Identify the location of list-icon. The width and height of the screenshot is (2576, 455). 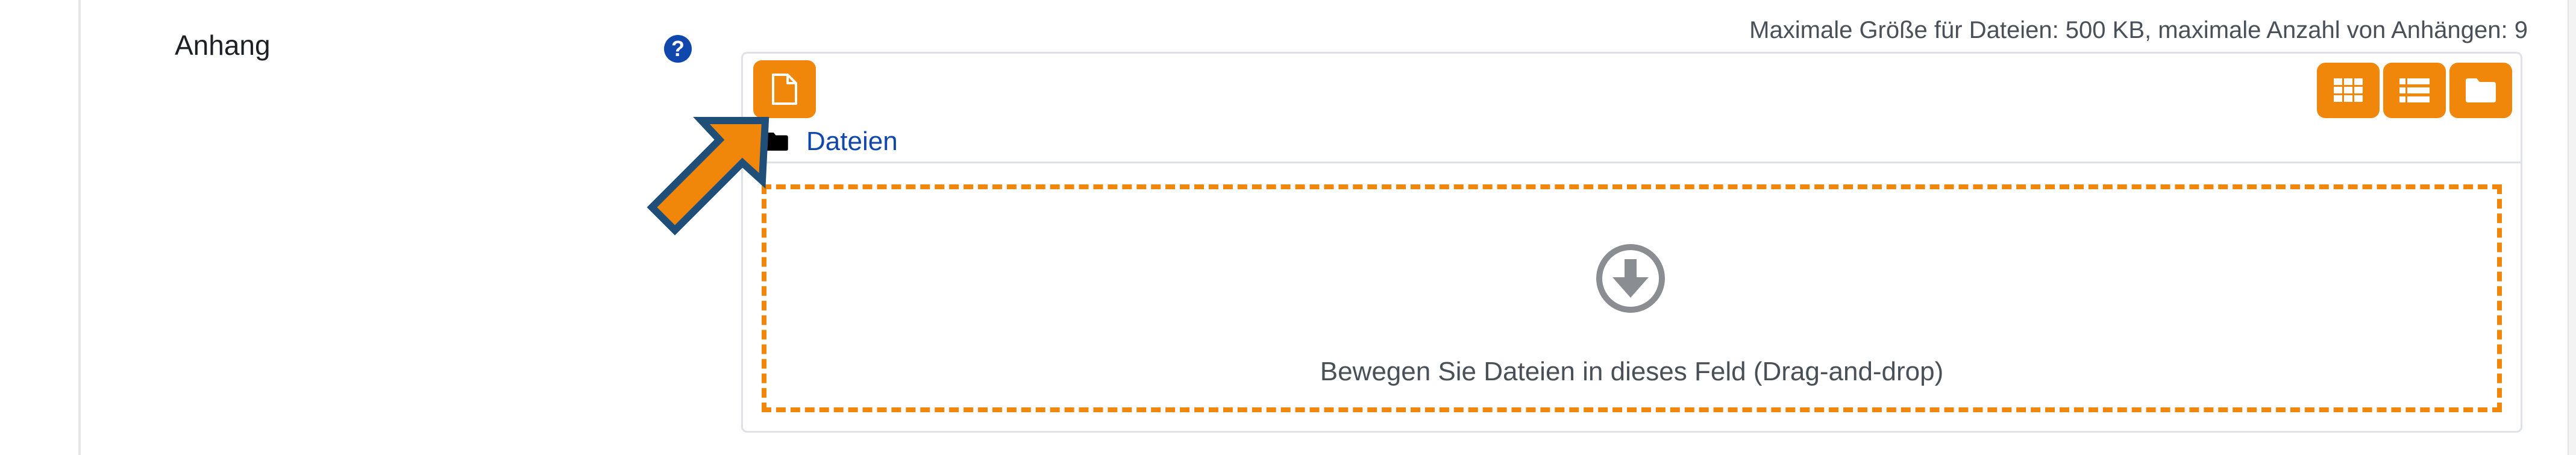
(2414, 90).